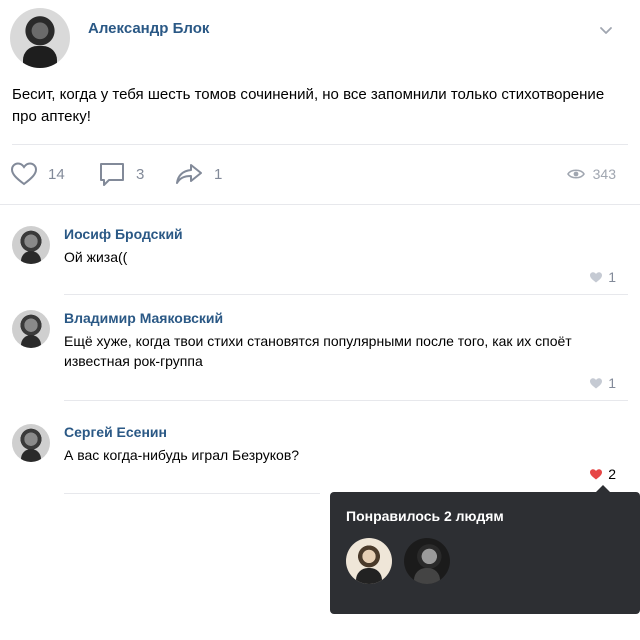 The image size is (640, 640). I want to click on comment-like-button: 2, so click(602, 474).